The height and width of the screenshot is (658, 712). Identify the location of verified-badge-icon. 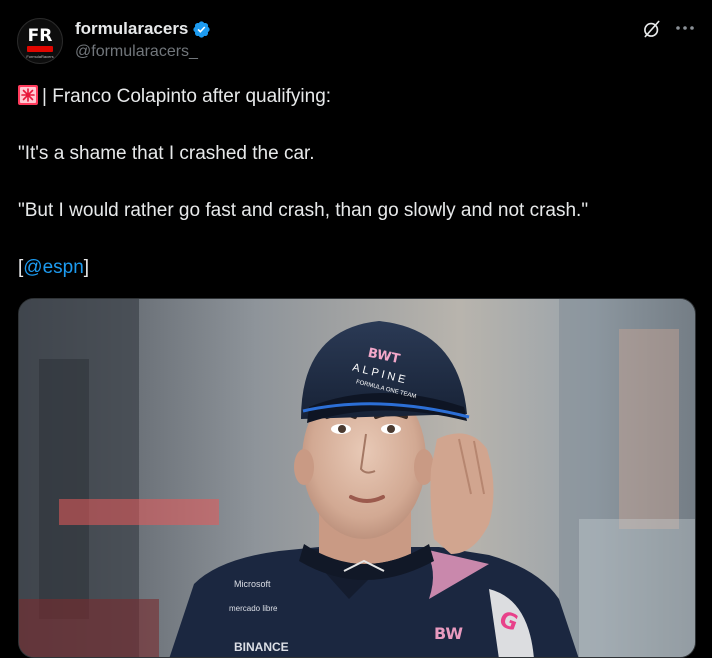
(202, 29).